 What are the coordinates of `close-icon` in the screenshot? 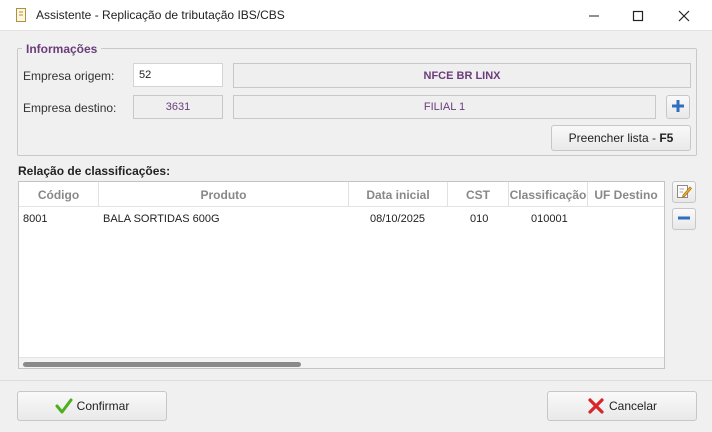 It's located at (684, 16).